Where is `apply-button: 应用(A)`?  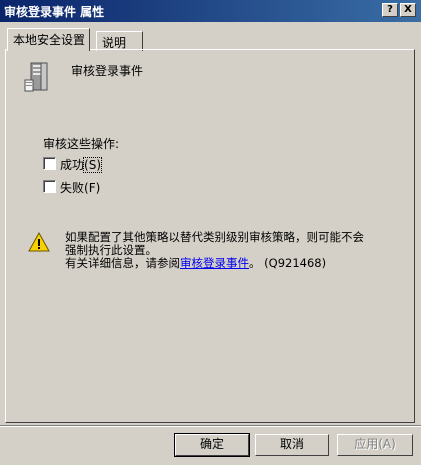
apply-button: 应用(A) is located at coordinates (375, 445).